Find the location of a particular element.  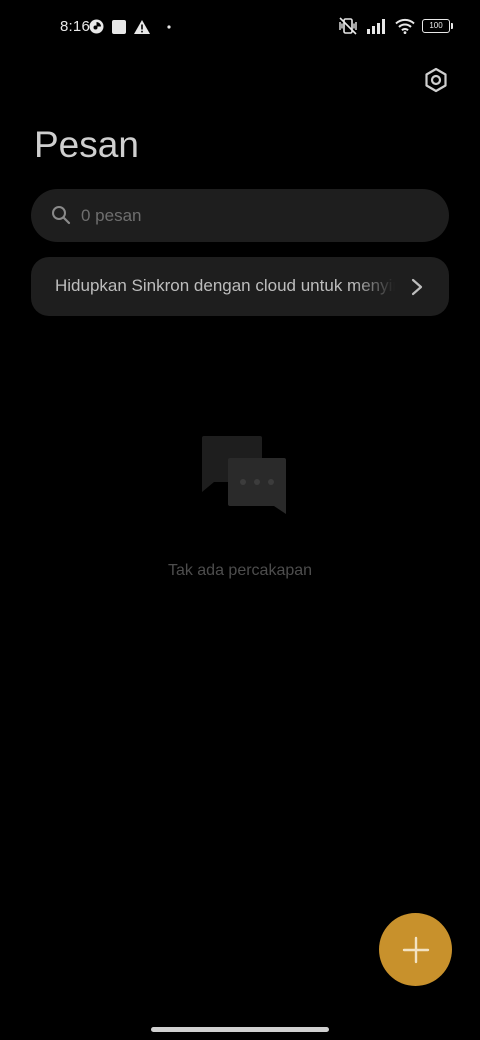

search-input is located at coordinates (256, 215).